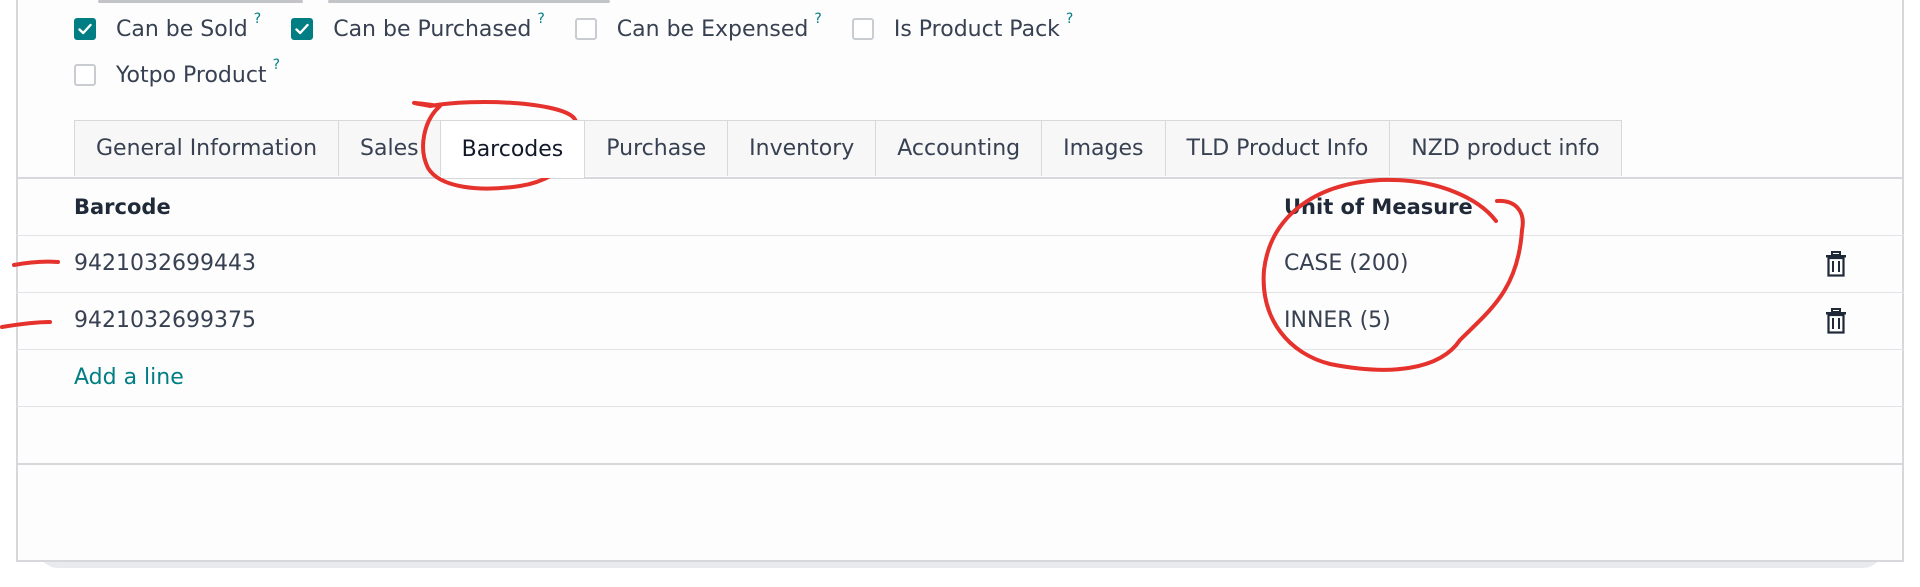 Image resolution: width=1920 pixels, height=587 pixels. Describe the element at coordinates (862, 29) in the screenshot. I see `is-product-pack-checkbox` at that location.